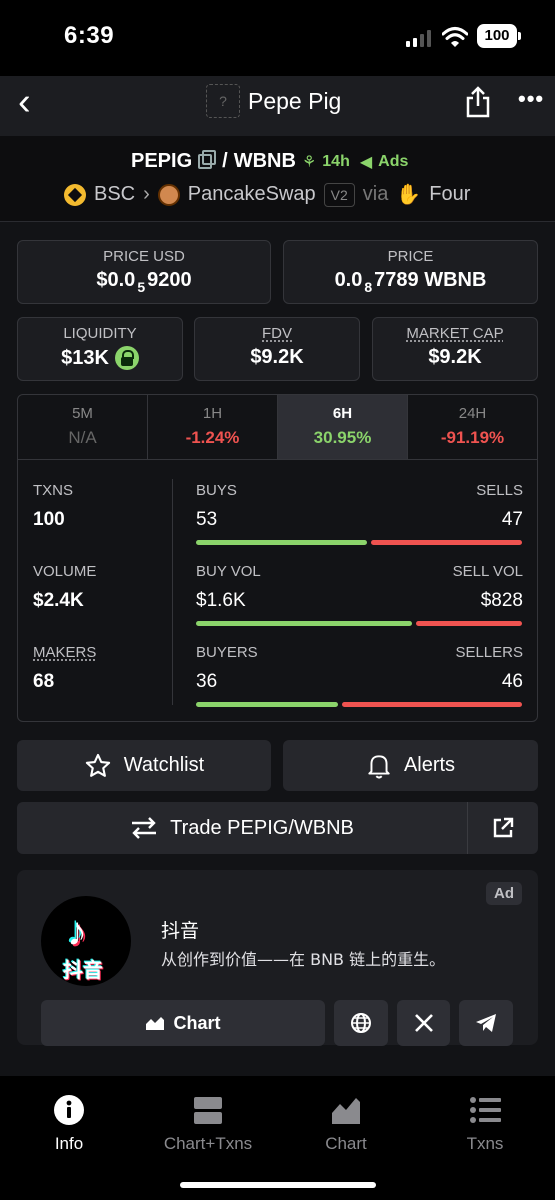 The image size is (555, 1200). I want to click on tab-chart: Chart, so click(346, 1124).